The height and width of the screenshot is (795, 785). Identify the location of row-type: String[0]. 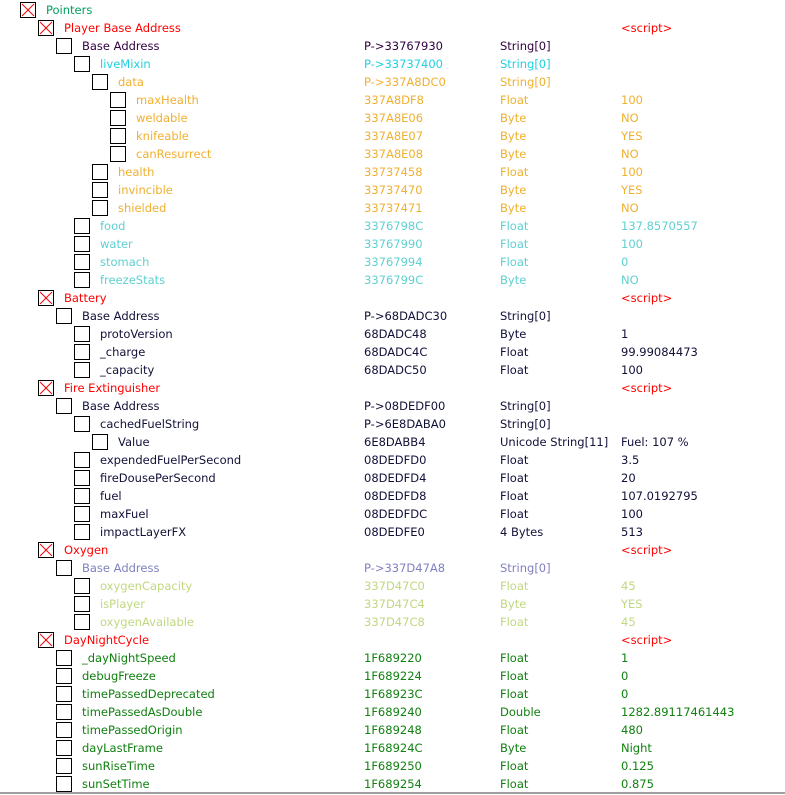
(525, 82).